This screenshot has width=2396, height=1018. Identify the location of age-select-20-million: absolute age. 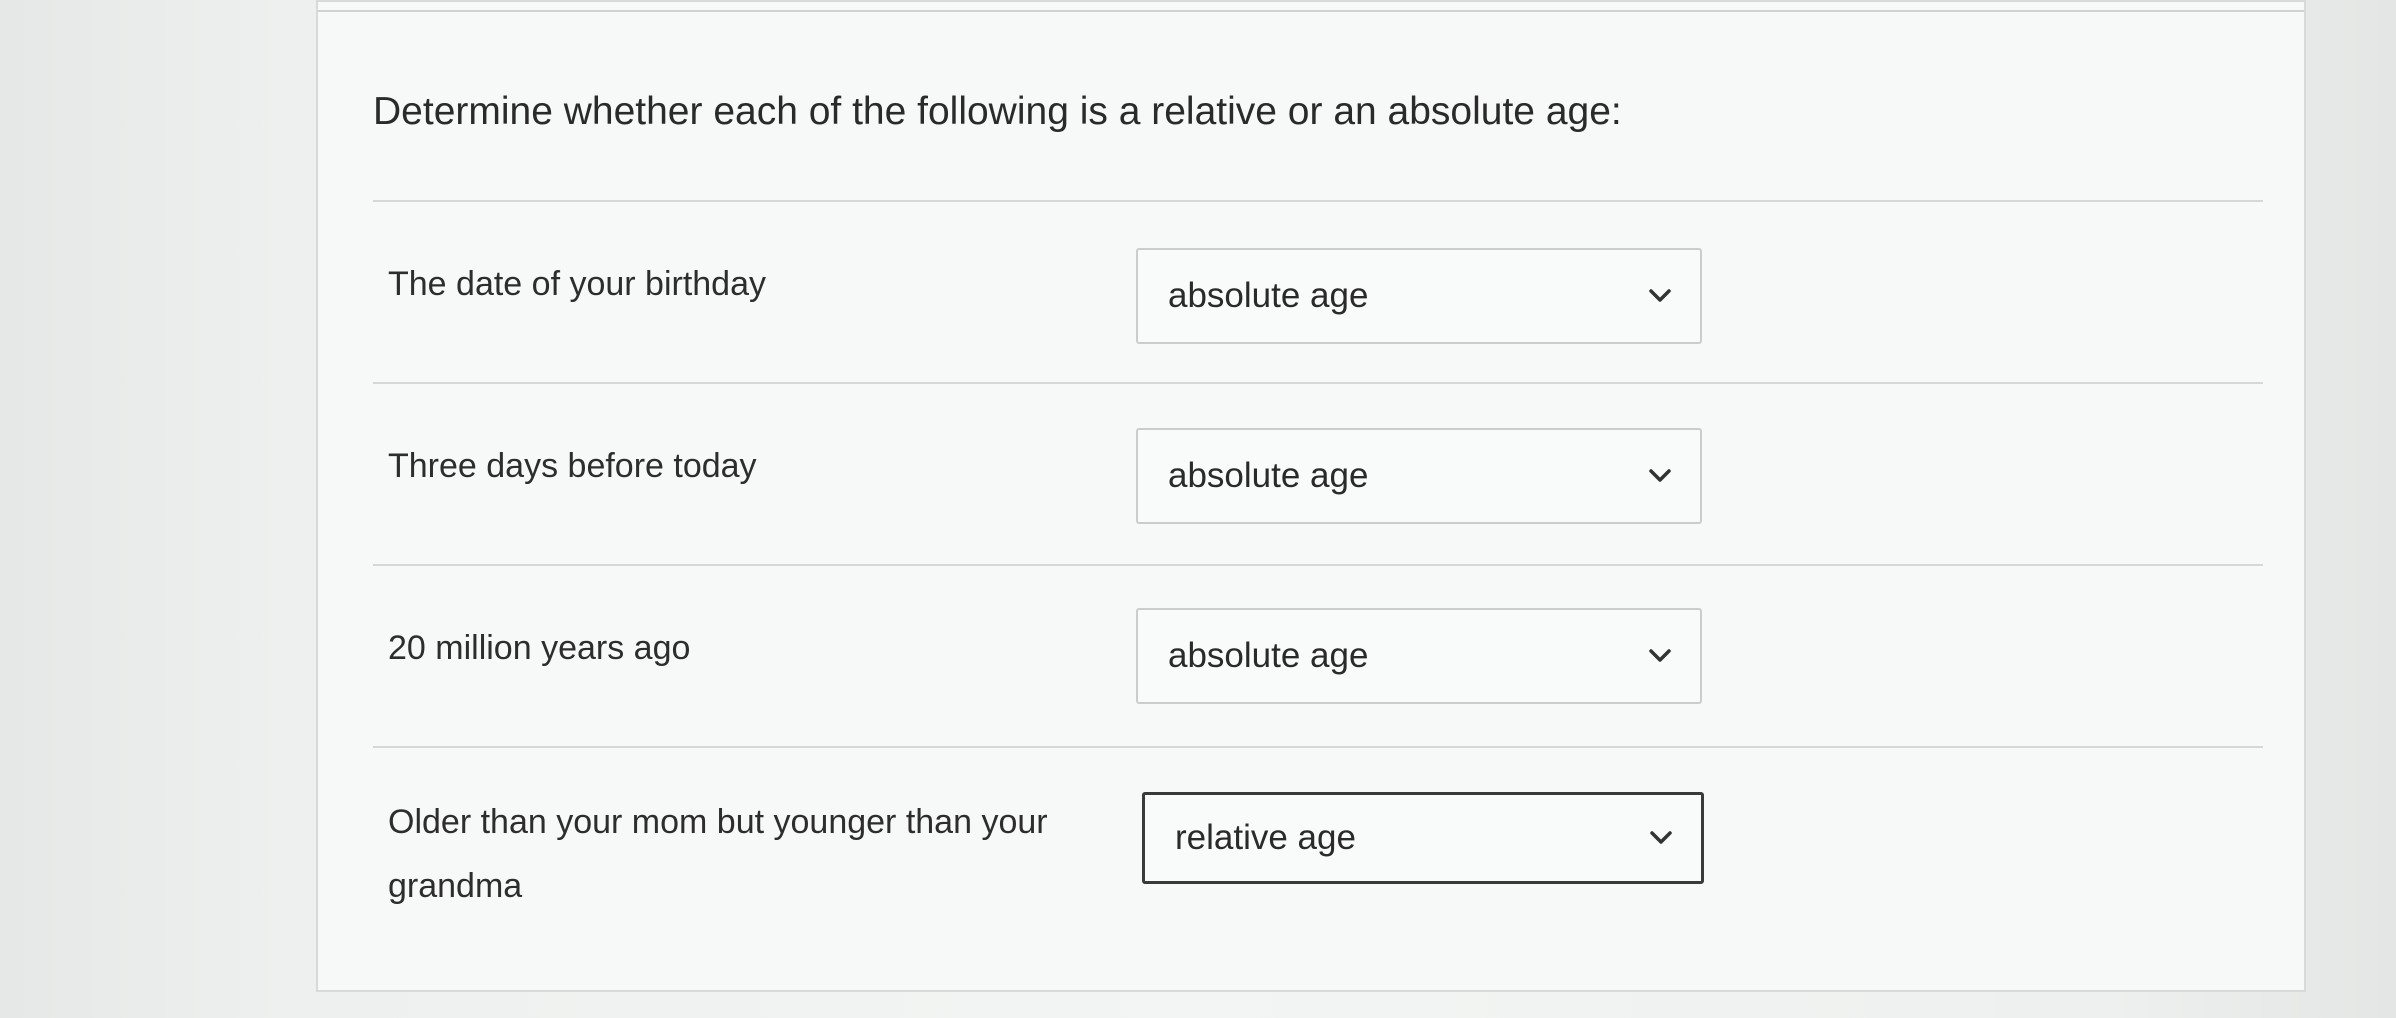
(1419, 656).